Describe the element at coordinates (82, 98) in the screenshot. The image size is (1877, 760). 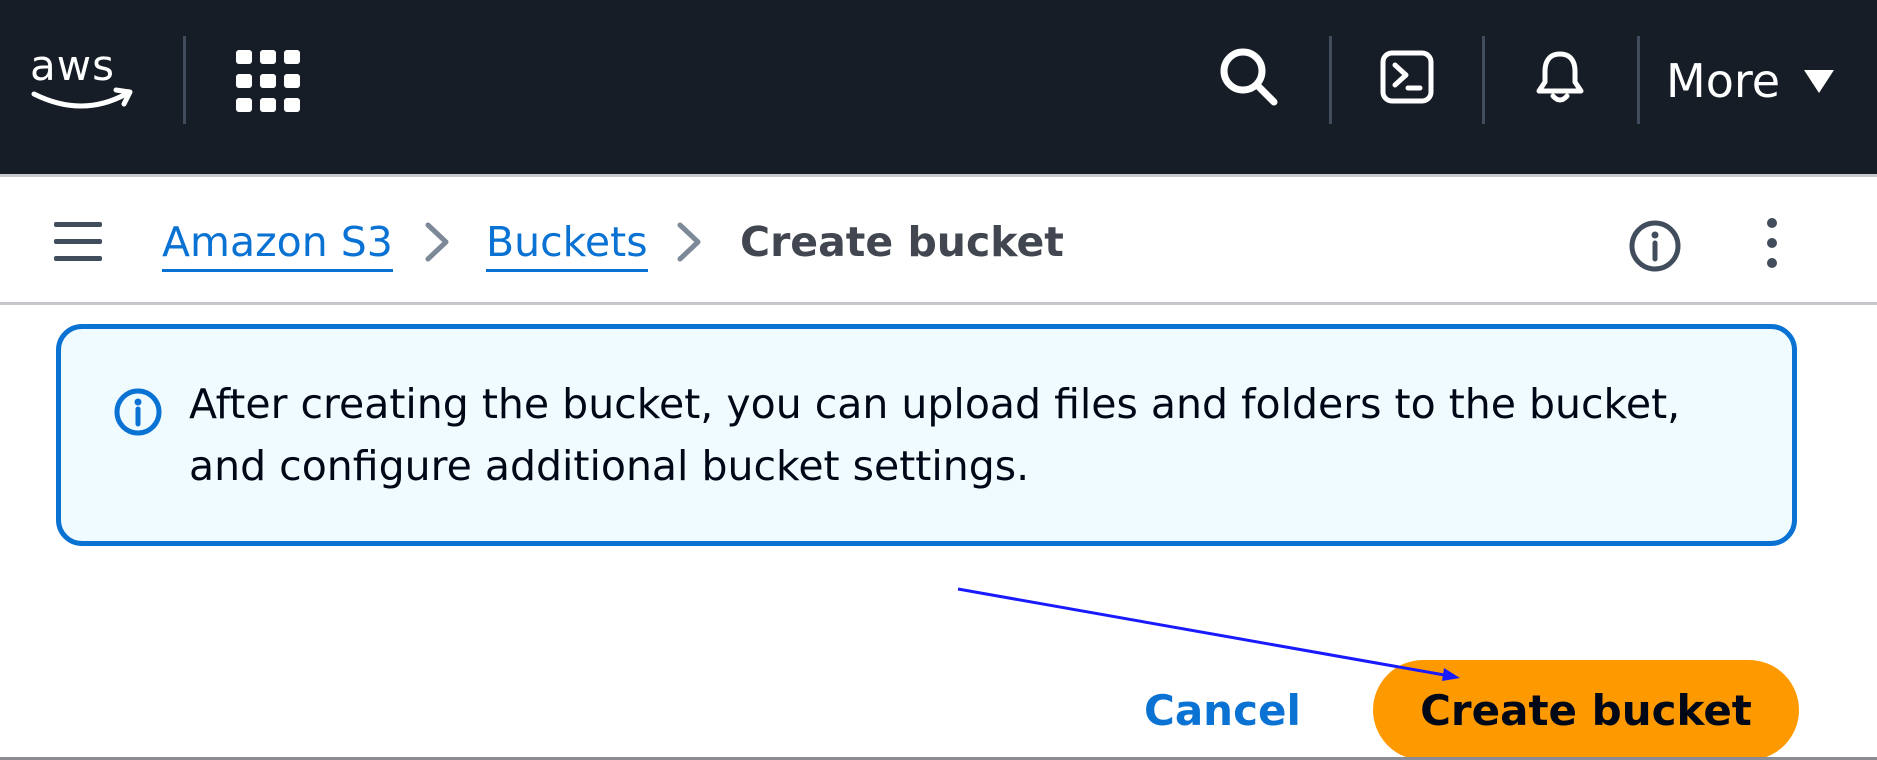
I see `aws-smile-icon` at that location.